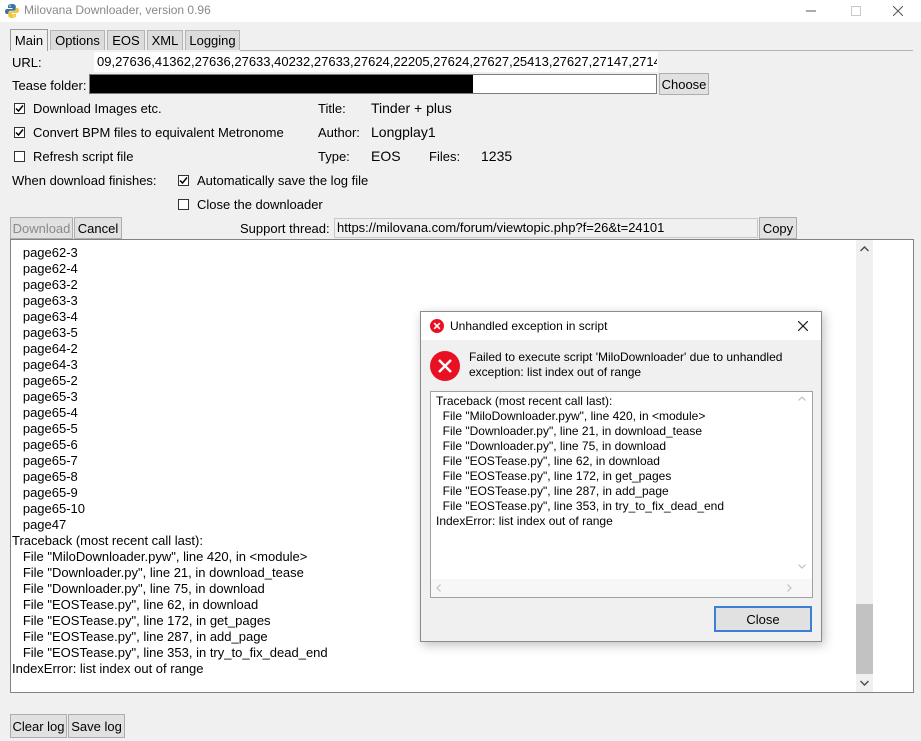 This screenshot has height=741, width=921. I want to click on log-line: page63-3, so click(45, 300).